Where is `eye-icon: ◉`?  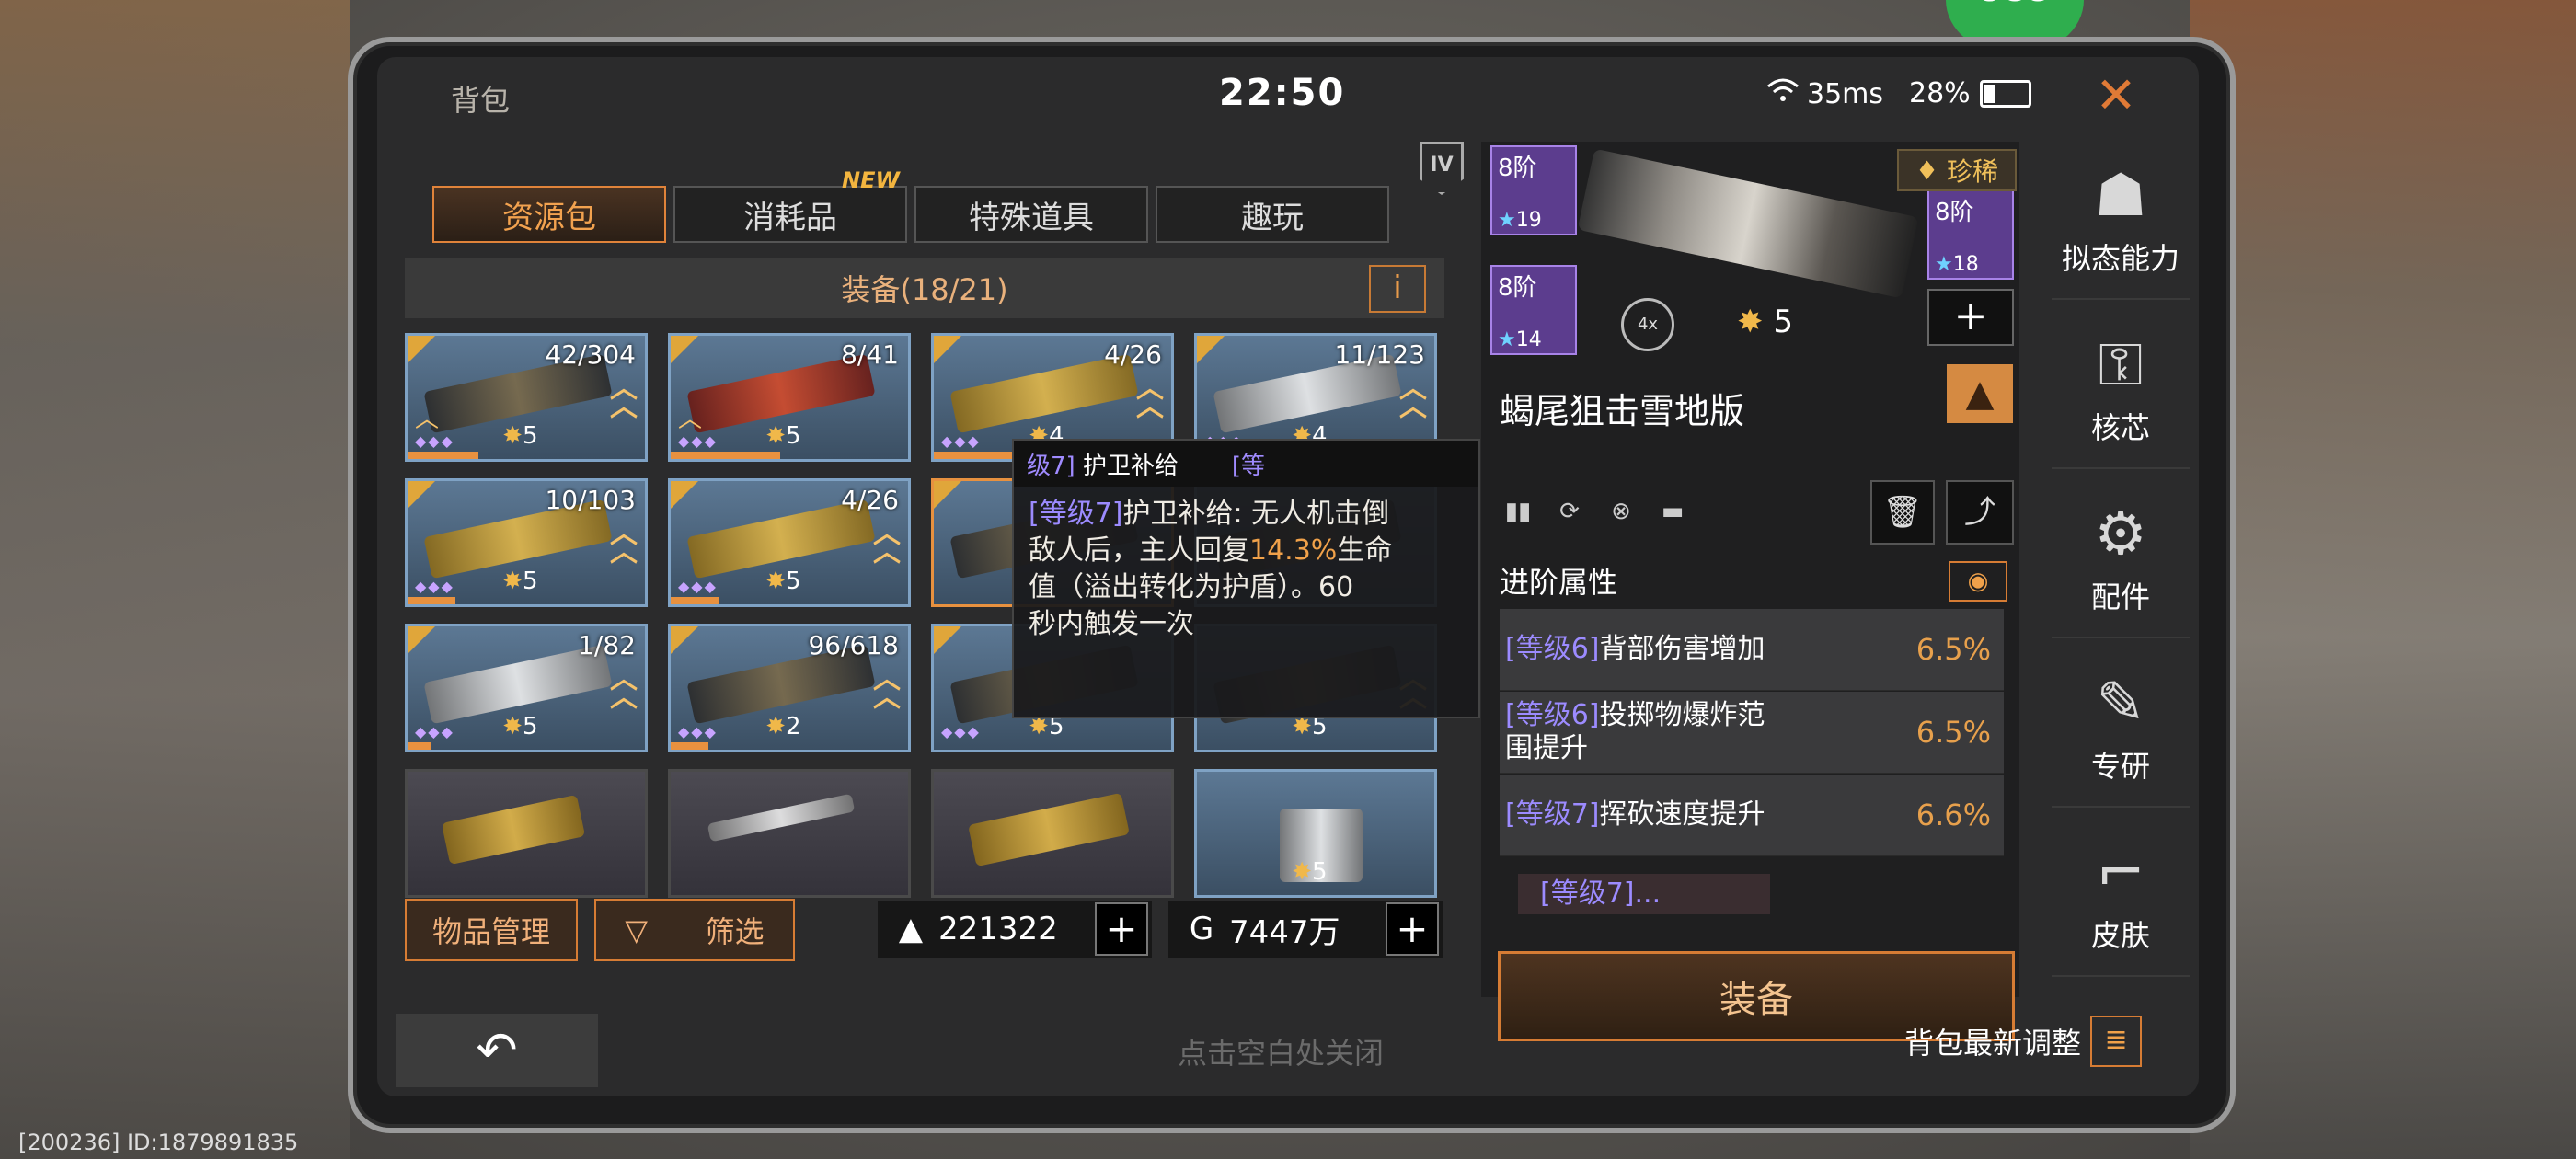 eye-icon: ◉ is located at coordinates (1978, 581).